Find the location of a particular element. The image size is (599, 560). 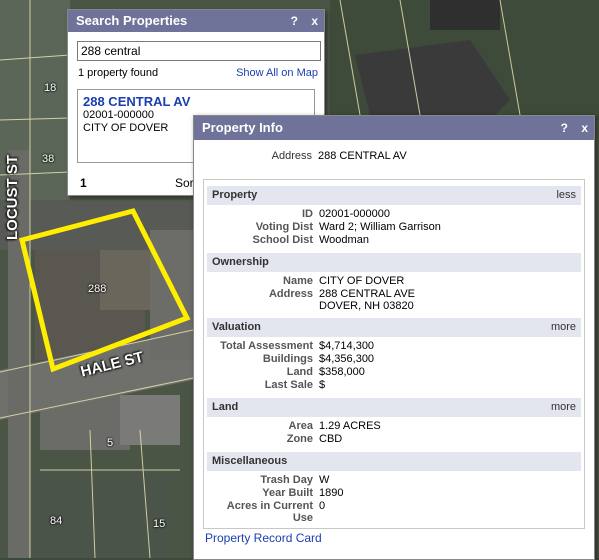

field-label: Total Assessment is located at coordinates (266, 346).